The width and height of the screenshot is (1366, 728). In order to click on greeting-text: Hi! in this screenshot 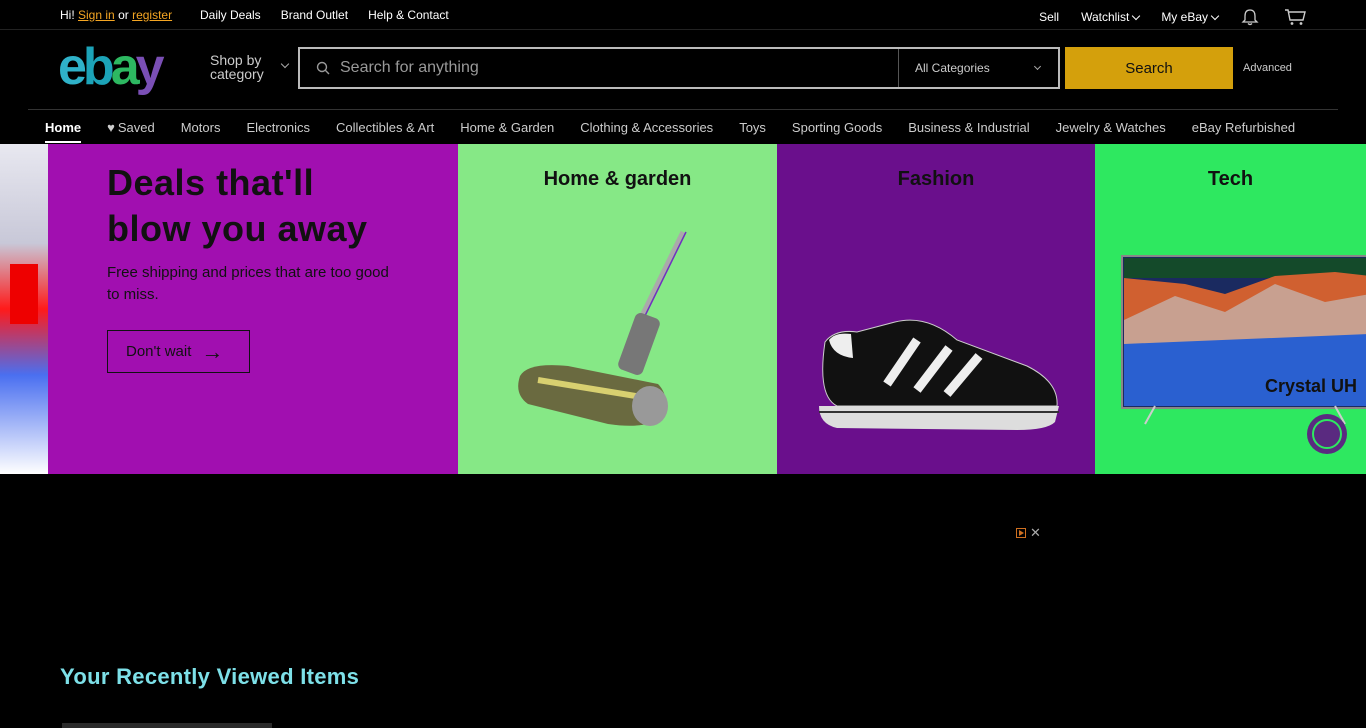, I will do `click(67, 15)`.